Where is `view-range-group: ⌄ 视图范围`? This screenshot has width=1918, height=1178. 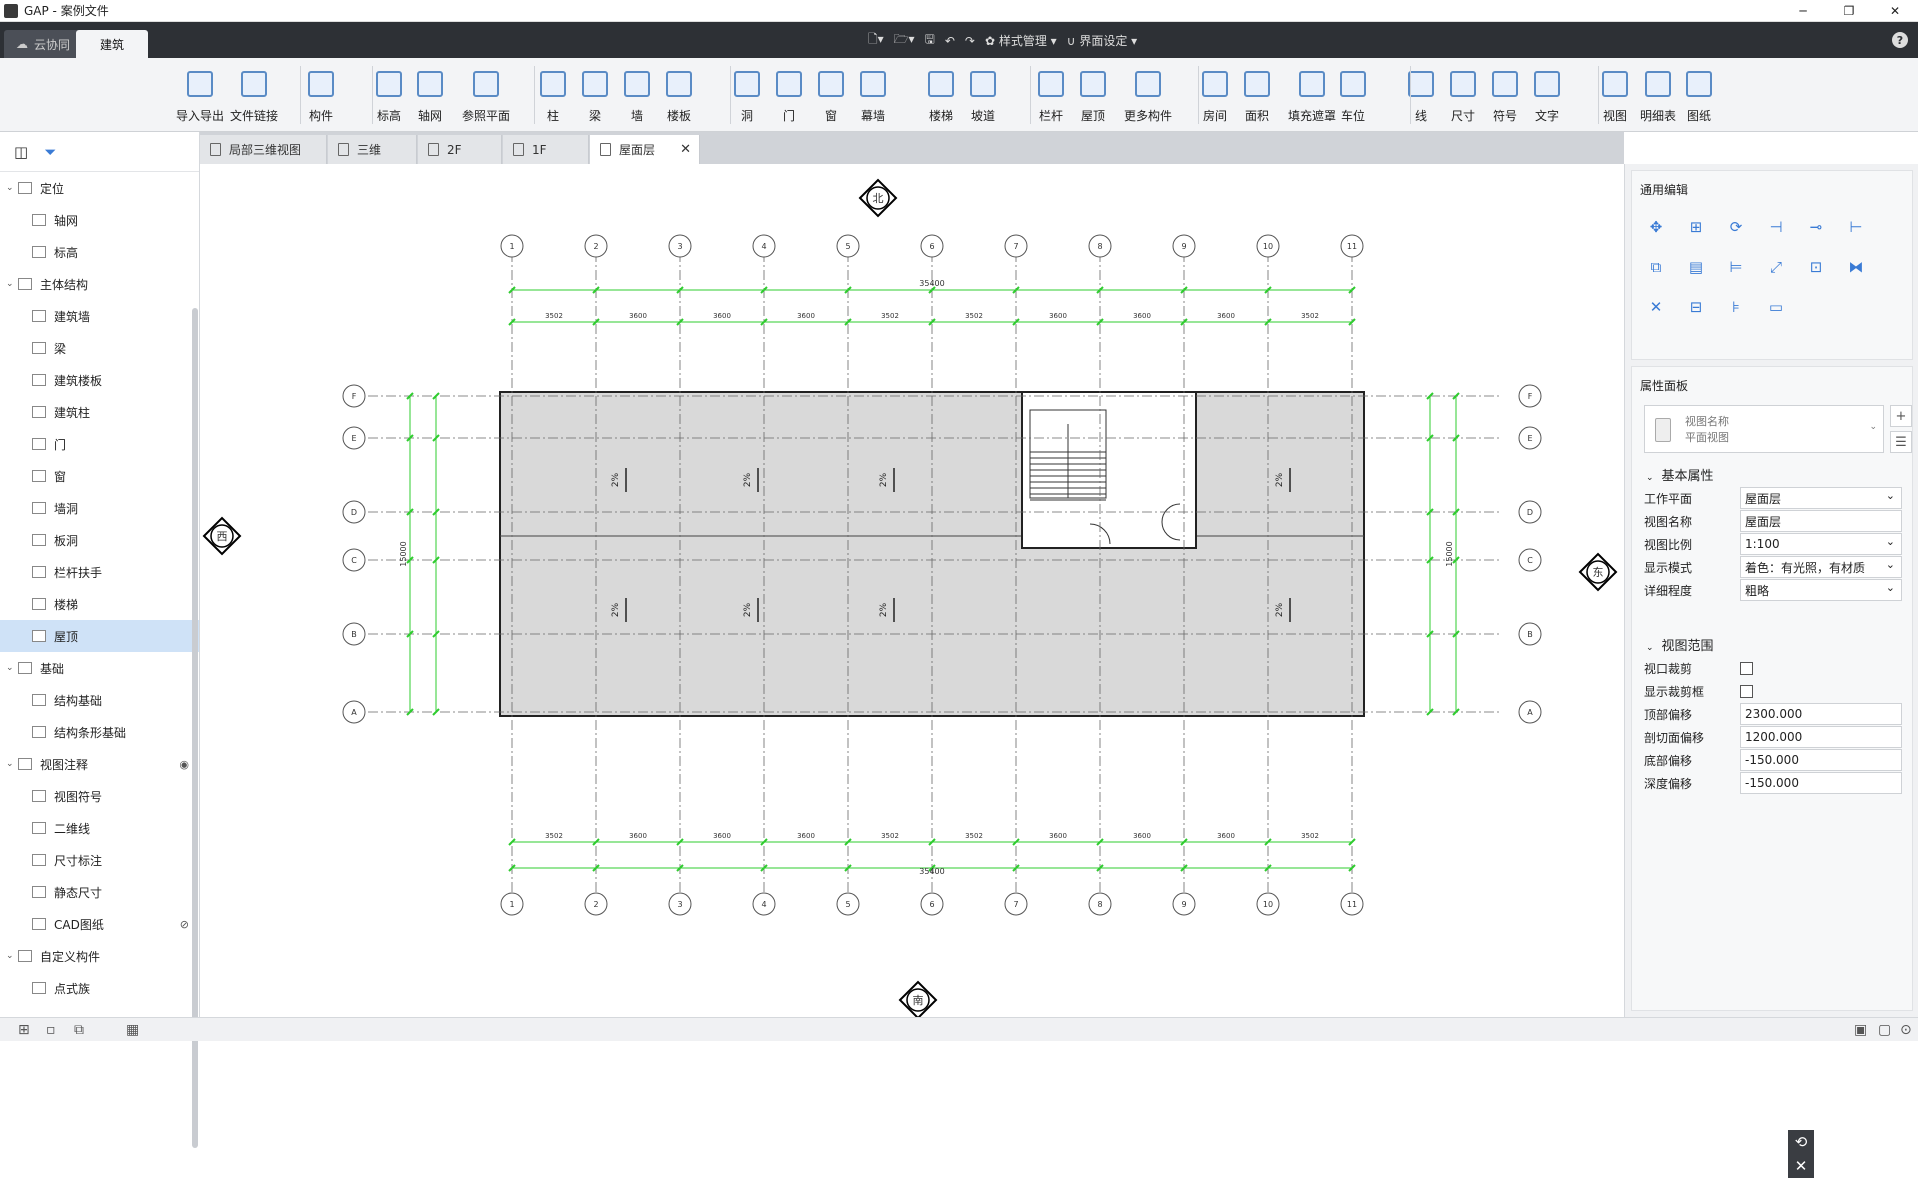 view-range-group: ⌄ 视图范围 is located at coordinates (1680, 644).